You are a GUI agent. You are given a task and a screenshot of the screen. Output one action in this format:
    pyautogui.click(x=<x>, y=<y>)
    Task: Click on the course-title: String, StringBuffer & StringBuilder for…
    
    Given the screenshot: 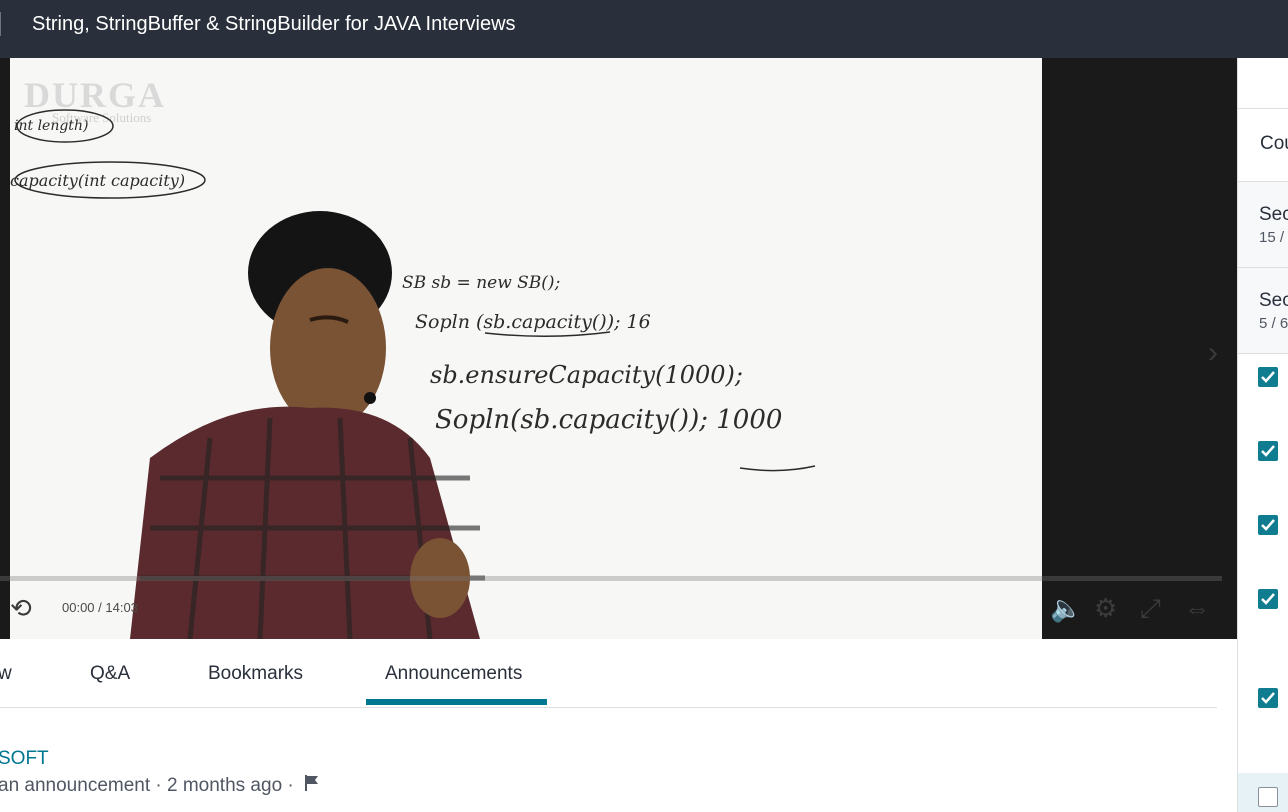 What is the action you would take?
    pyautogui.click(x=274, y=24)
    